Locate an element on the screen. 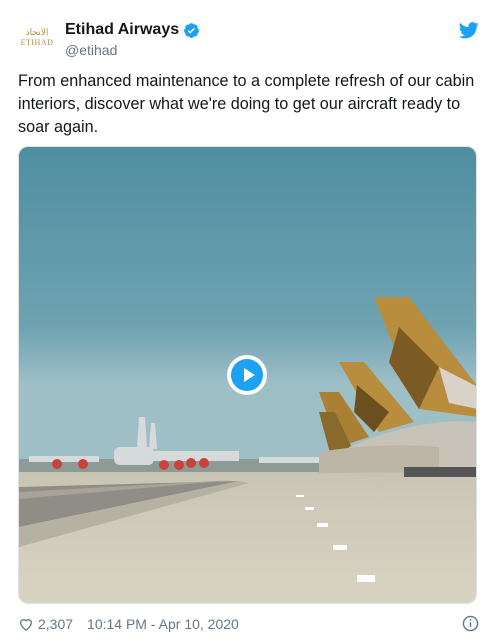  tweet-timestamp: 10:14 PM - Apr 10, 2020 is located at coordinates (163, 624).